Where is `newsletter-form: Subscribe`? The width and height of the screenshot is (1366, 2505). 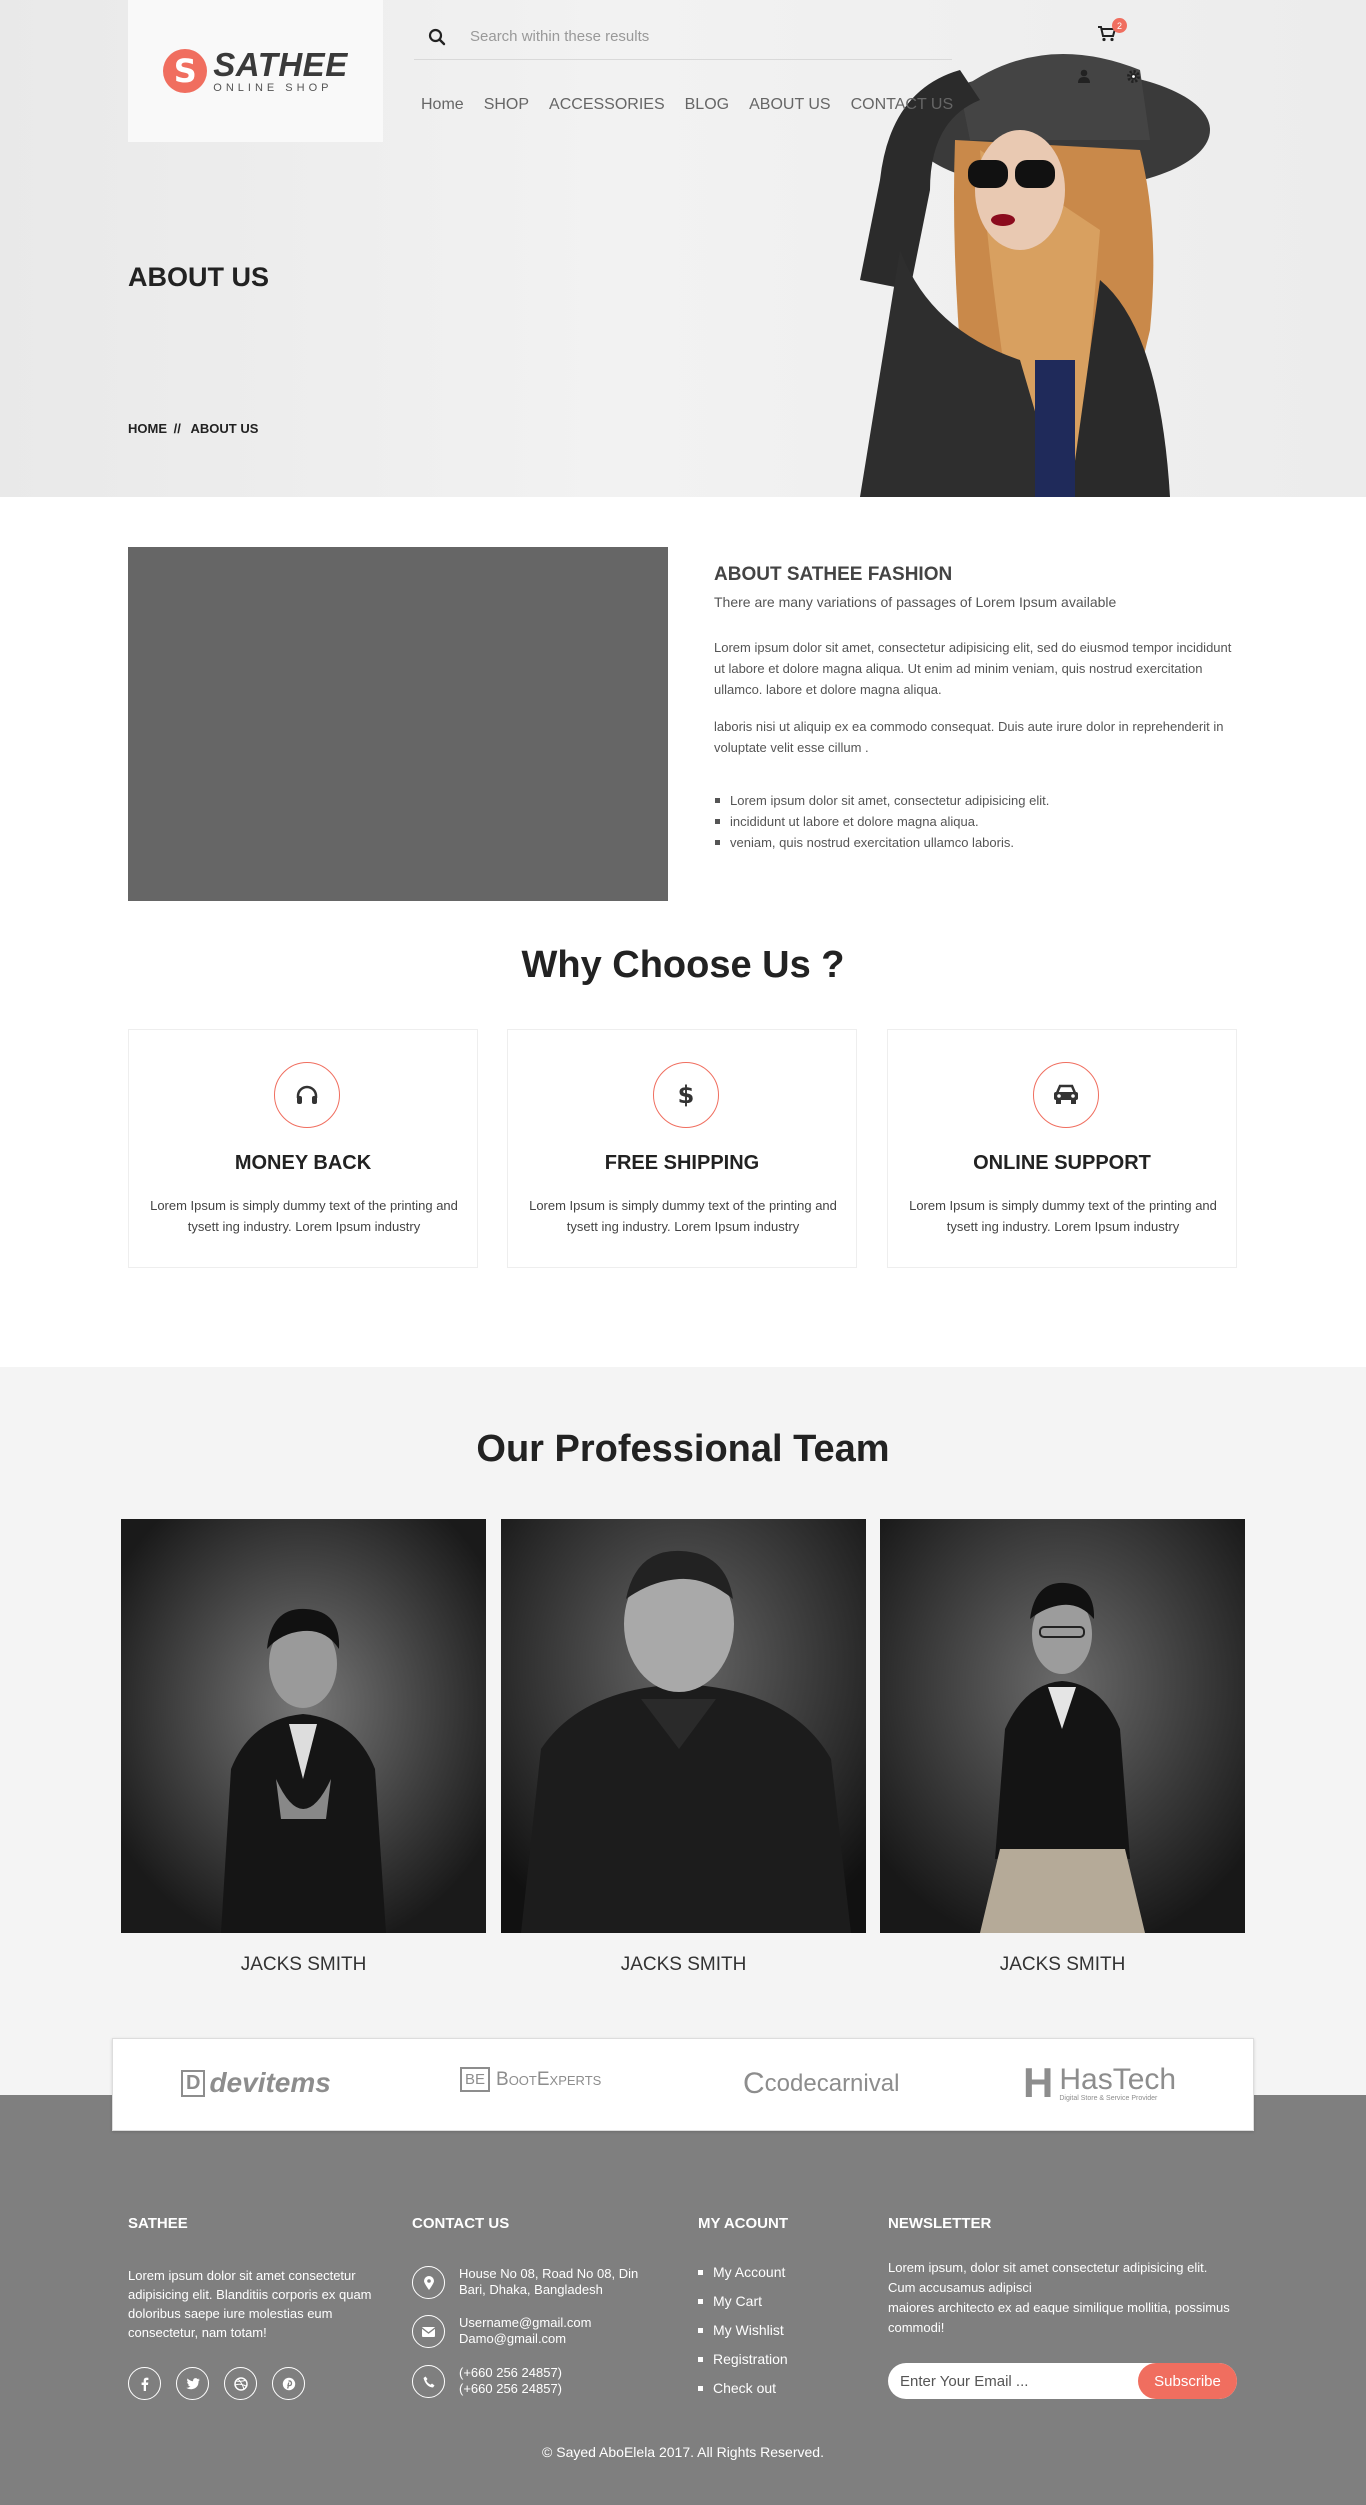 newsletter-form: Subscribe is located at coordinates (1062, 2381).